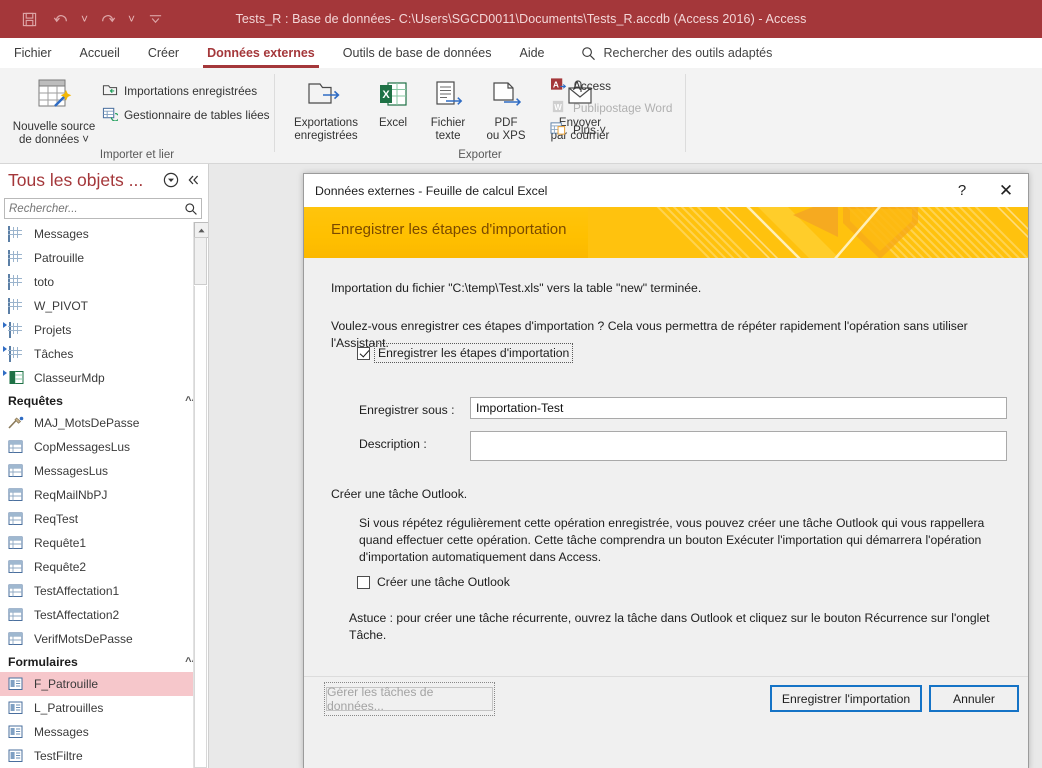 Image resolution: width=1042 pixels, height=768 pixels. I want to click on nav-group-formulaires: Formulaires ^^, so click(104, 661).